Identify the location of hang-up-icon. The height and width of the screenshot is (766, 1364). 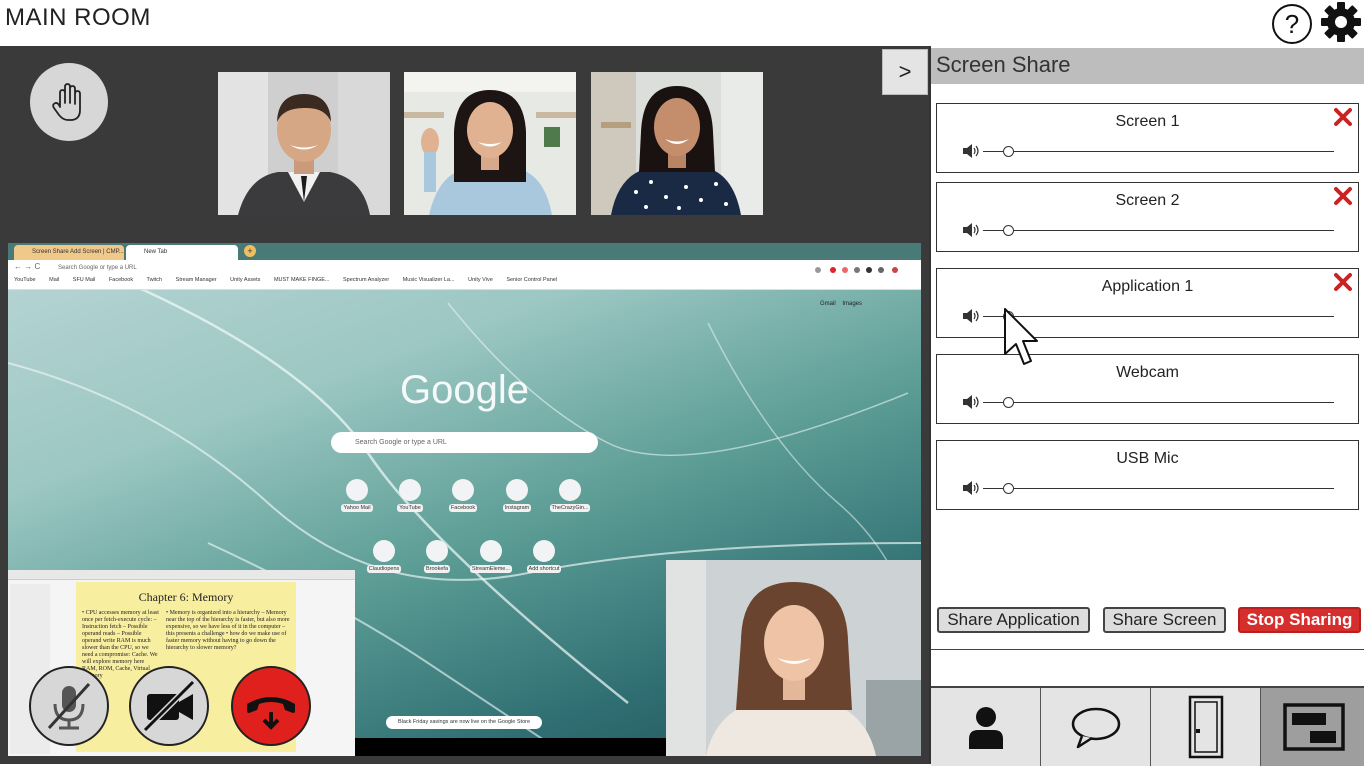
(271, 713).